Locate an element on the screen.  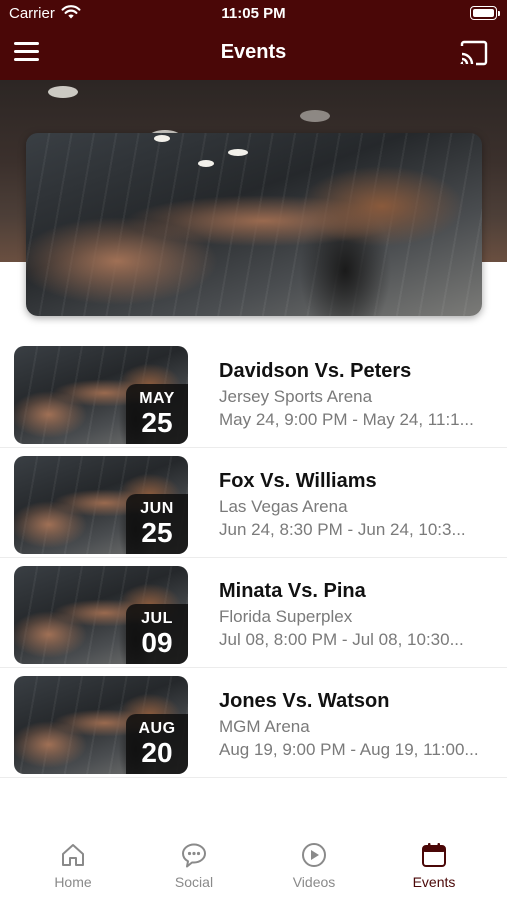
tab-home: Home is located at coordinates (73, 866).